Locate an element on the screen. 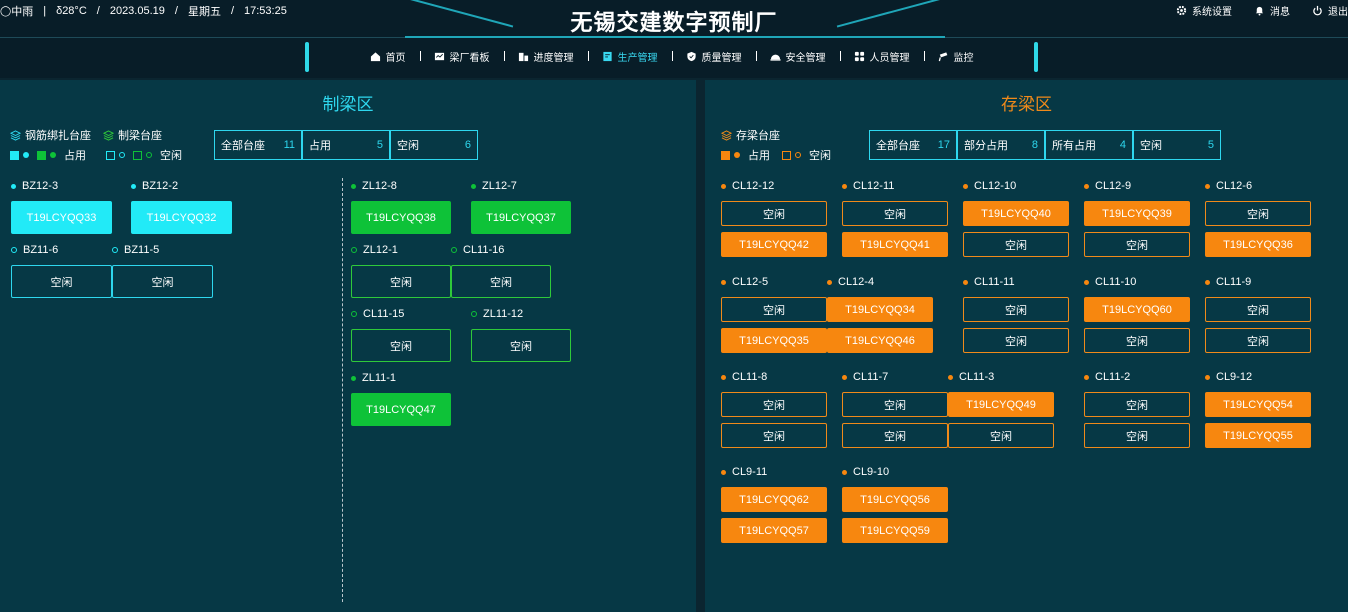  stat-occupied: 占用 5 is located at coordinates (346, 145).